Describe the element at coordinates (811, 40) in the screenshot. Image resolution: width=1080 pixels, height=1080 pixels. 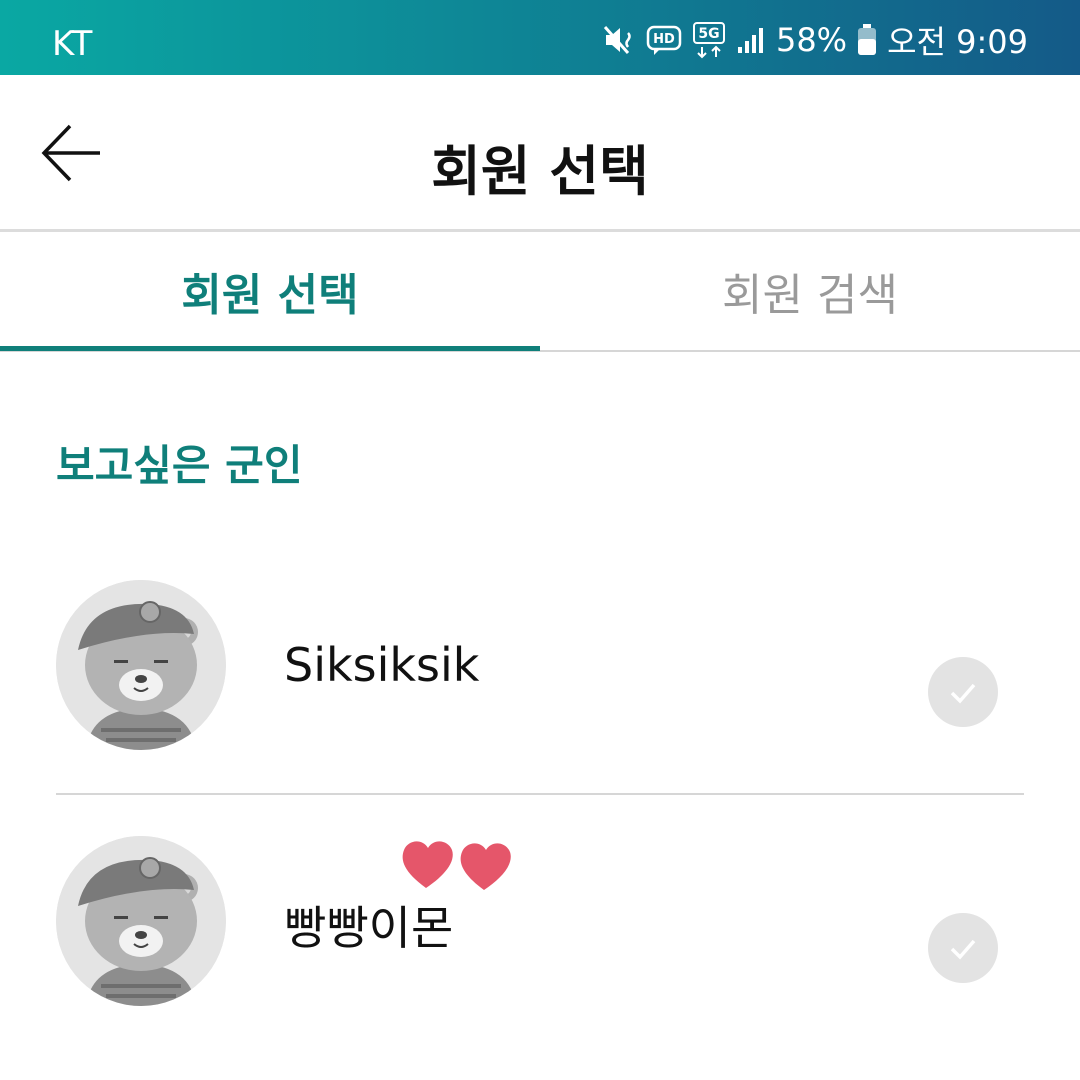
I see `battery-percent: 58%` at that location.